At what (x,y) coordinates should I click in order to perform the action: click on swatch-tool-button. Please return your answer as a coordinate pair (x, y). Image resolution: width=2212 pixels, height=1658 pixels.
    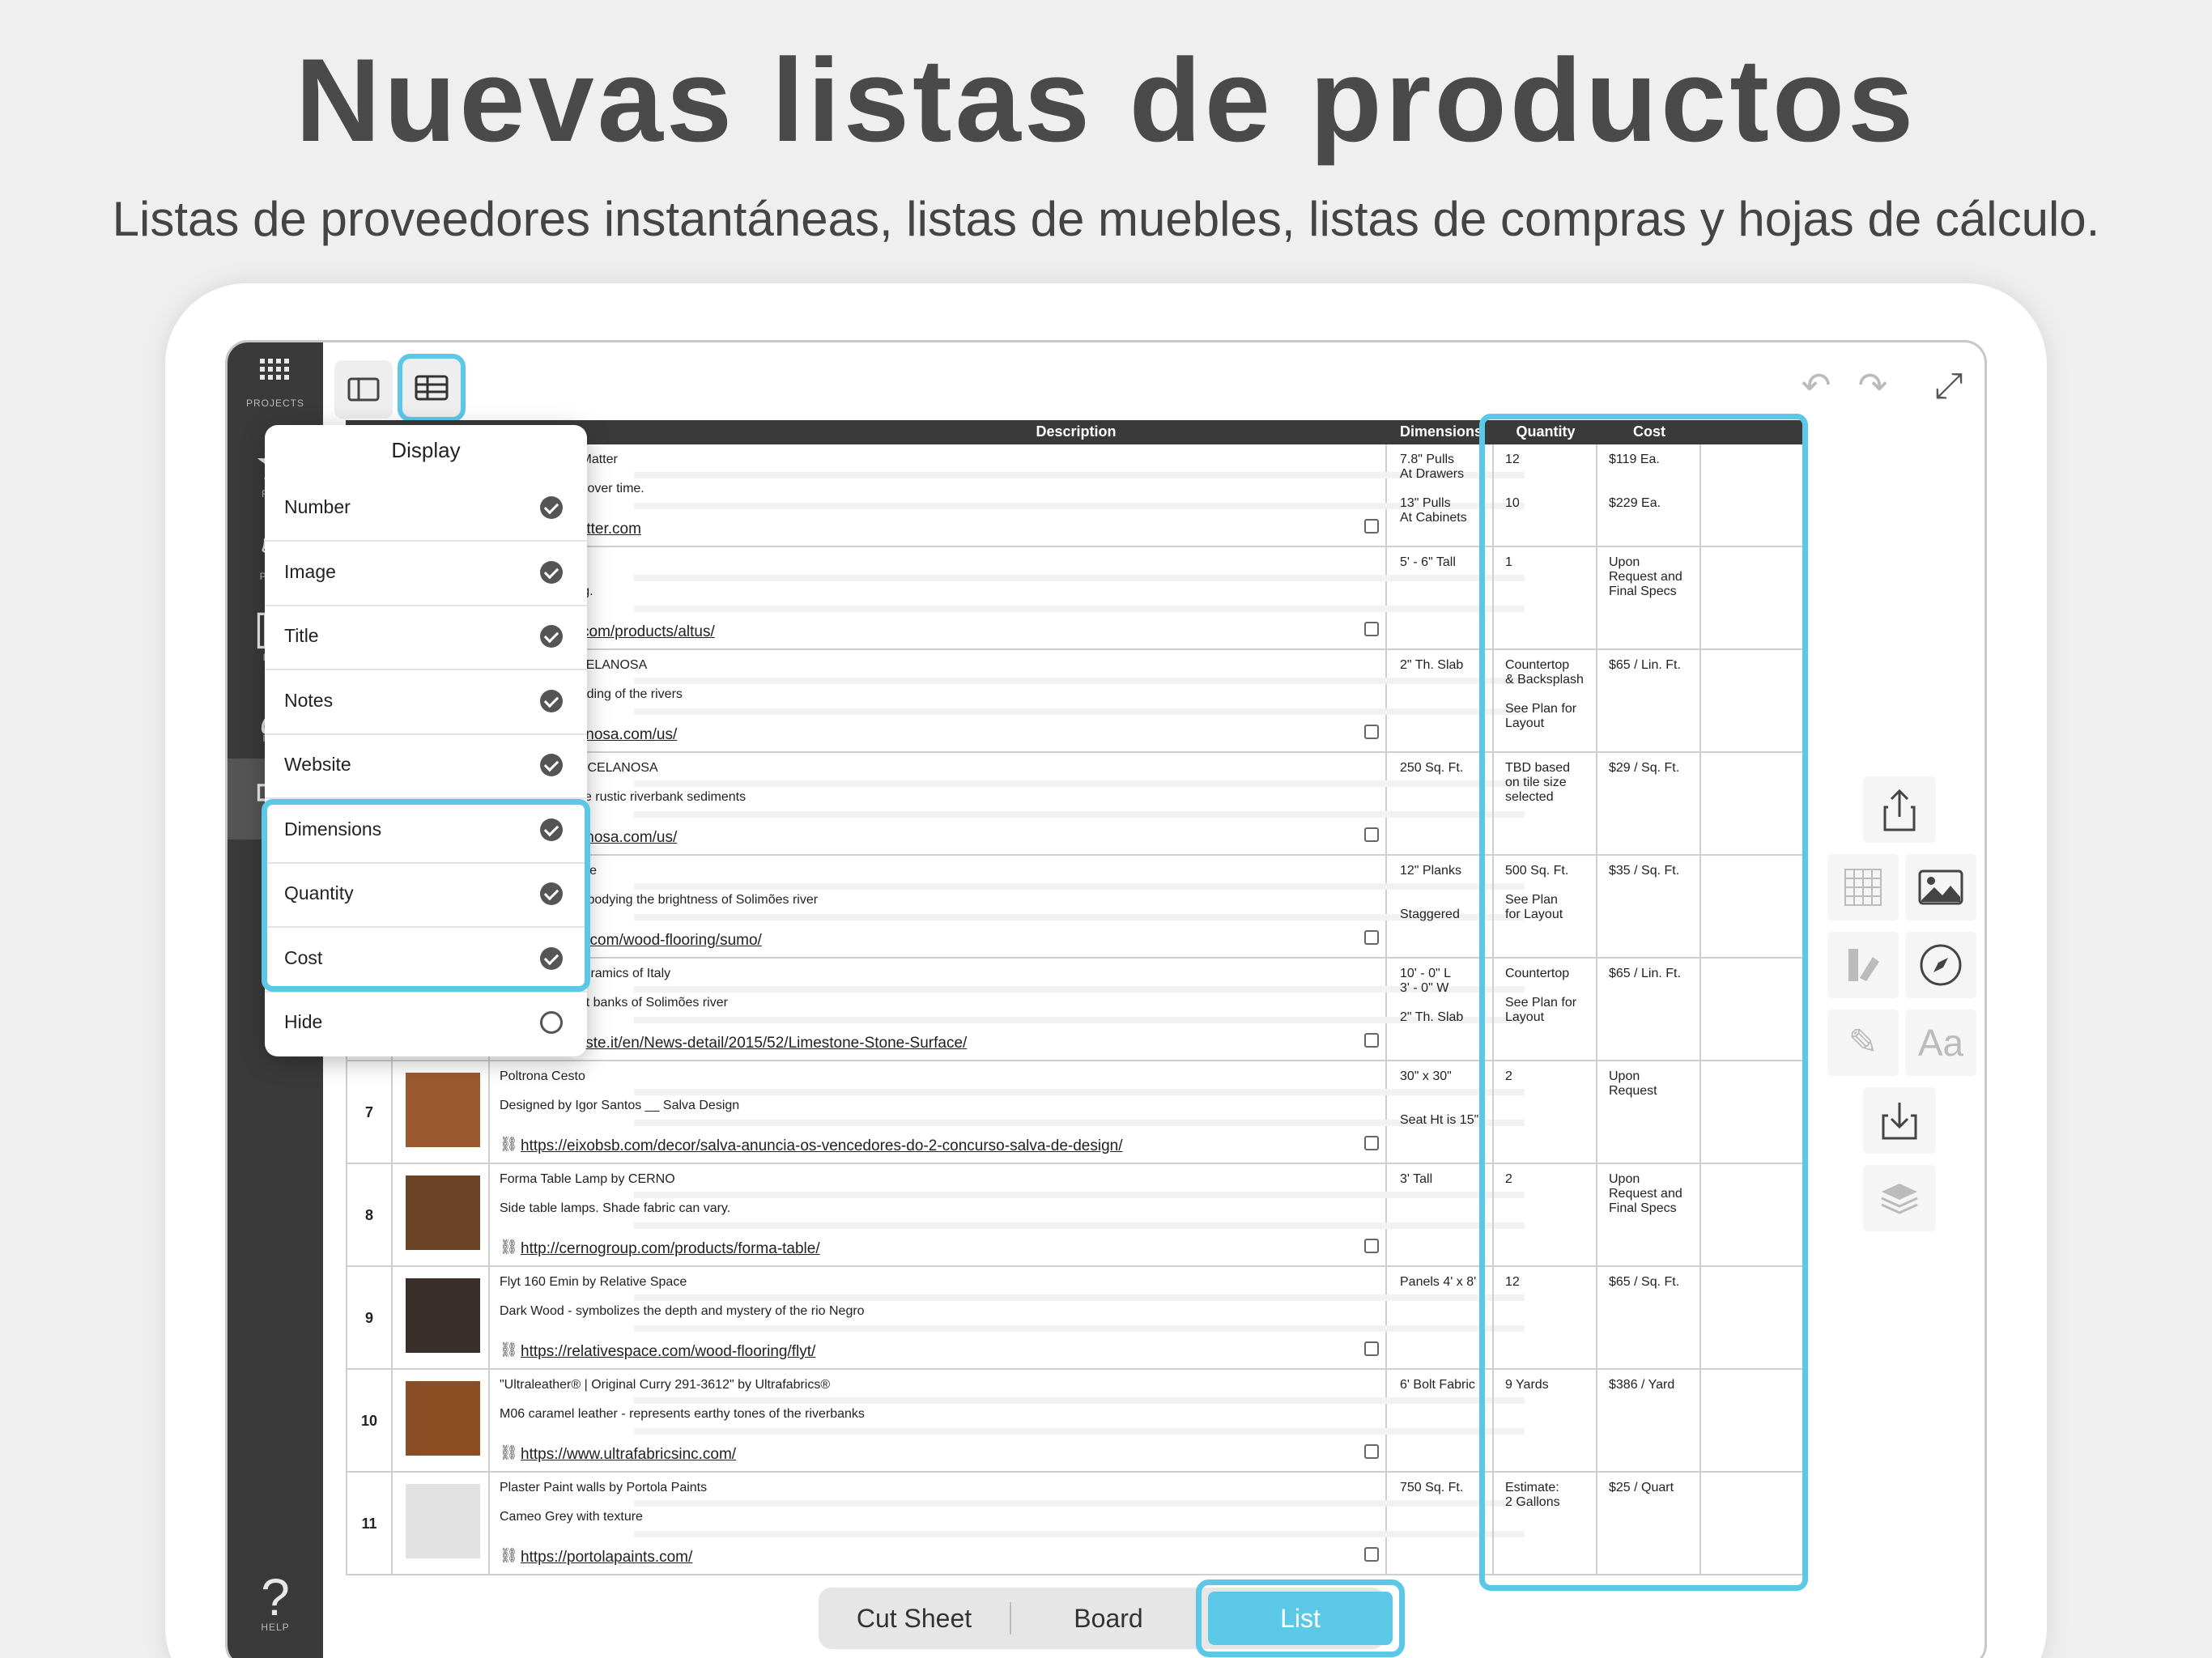
    Looking at the image, I should click on (1863, 965).